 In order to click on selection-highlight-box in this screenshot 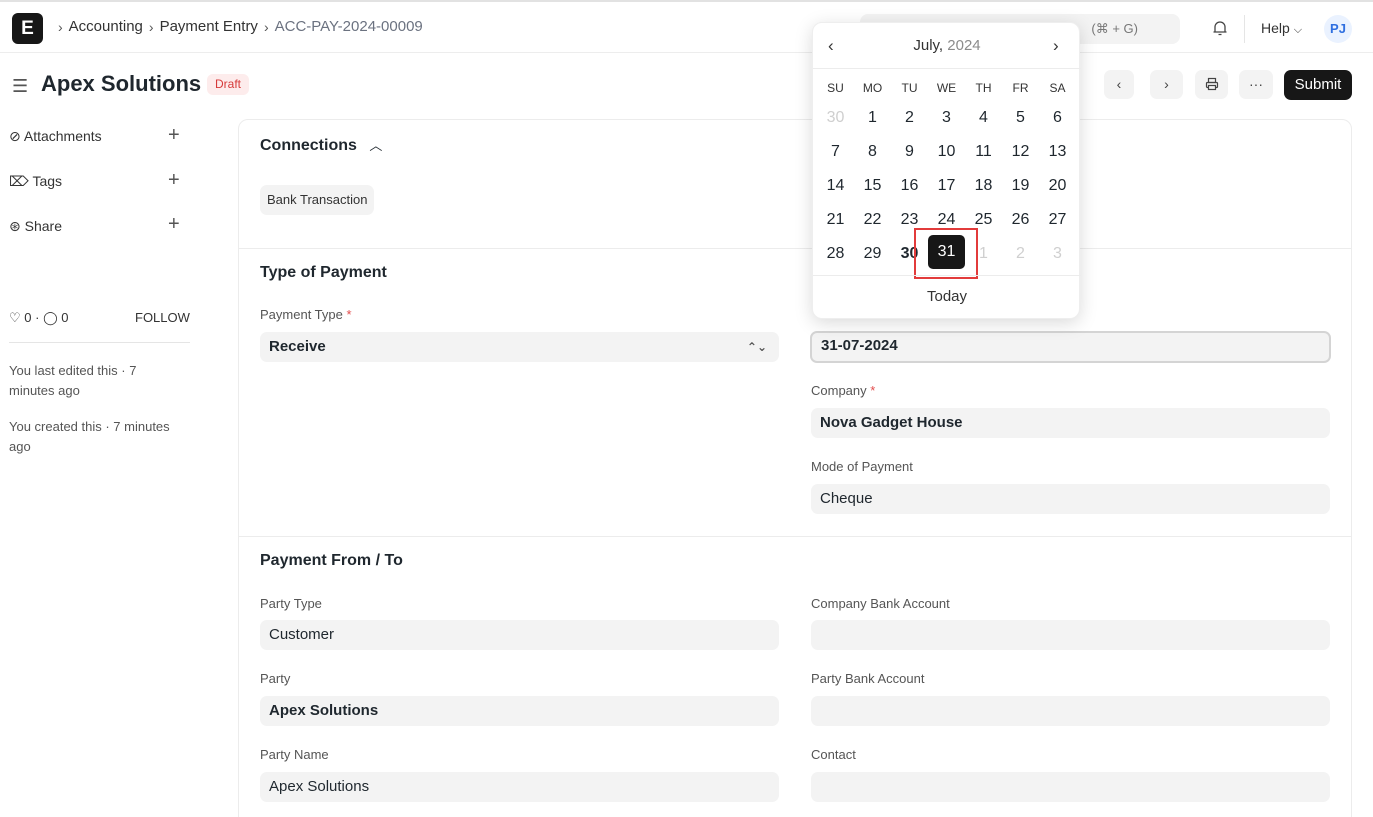, I will do `click(946, 253)`.